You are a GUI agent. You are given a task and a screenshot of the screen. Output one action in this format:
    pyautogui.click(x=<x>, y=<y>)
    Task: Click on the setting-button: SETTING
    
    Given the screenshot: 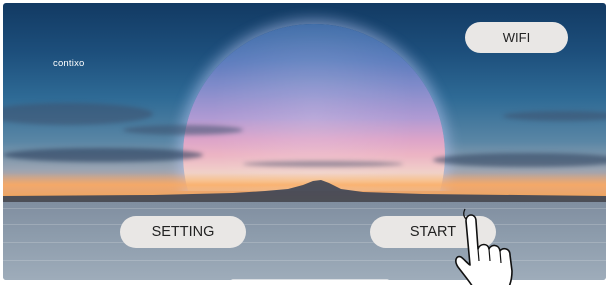 What is the action you would take?
    pyautogui.click(x=183, y=232)
    